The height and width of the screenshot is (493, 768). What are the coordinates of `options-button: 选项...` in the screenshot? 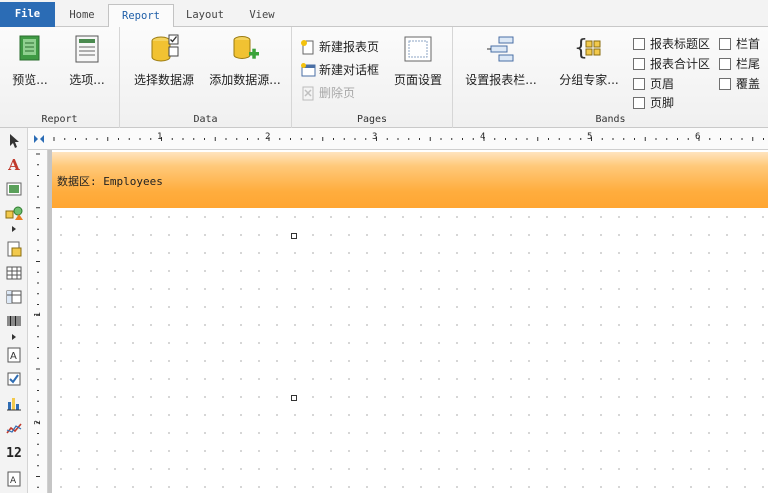 It's located at (87, 60).